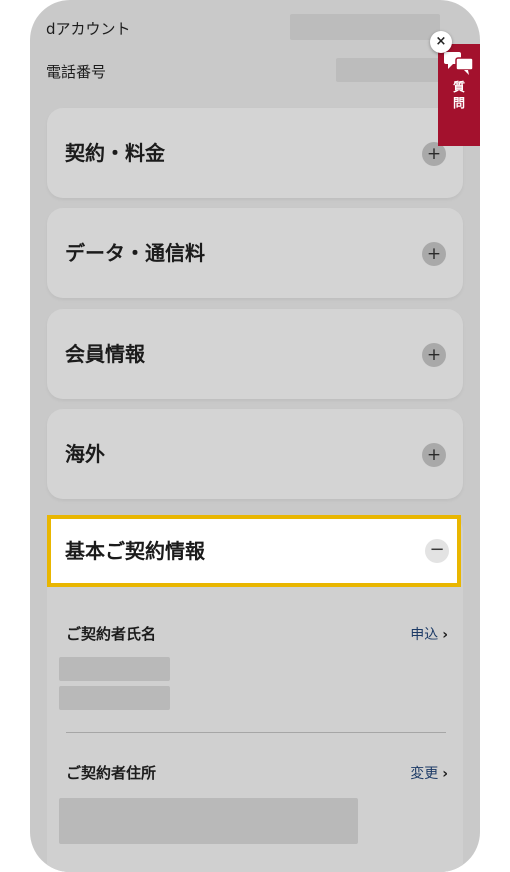 The image size is (510, 872). Describe the element at coordinates (424, 774) in the screenshot. I see `change-link-label: 変更` at that location.